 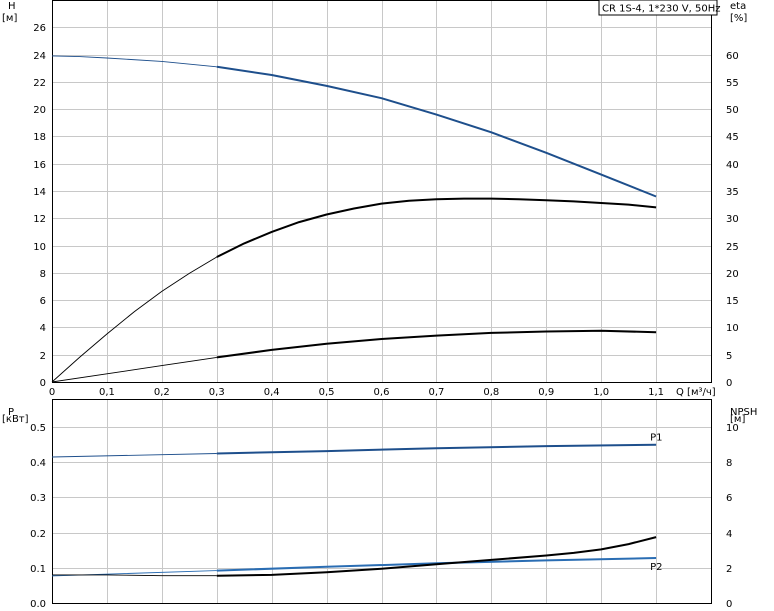 What do you see at coordinates (162, 392) in the screenshot?
I see `x-tick-label: 0,2` at bounding box center [162, 392].